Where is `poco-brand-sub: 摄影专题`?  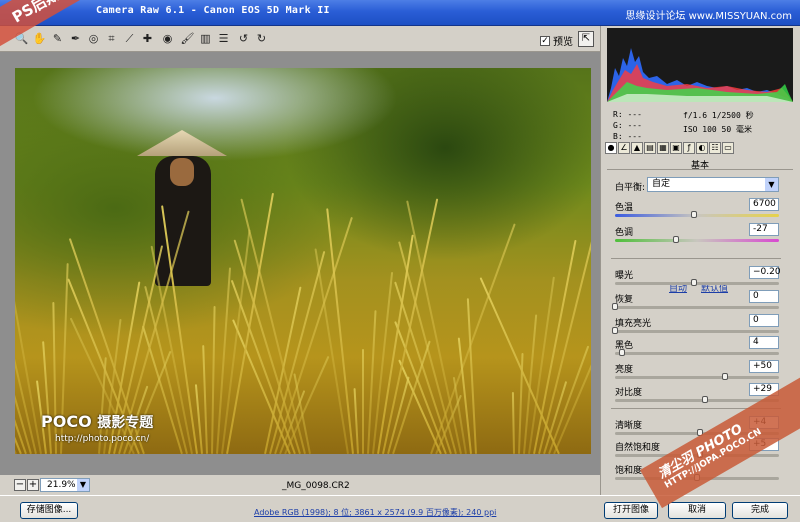 poco-brand-sub: 摄影专题 is located at coordinates (125, 423).